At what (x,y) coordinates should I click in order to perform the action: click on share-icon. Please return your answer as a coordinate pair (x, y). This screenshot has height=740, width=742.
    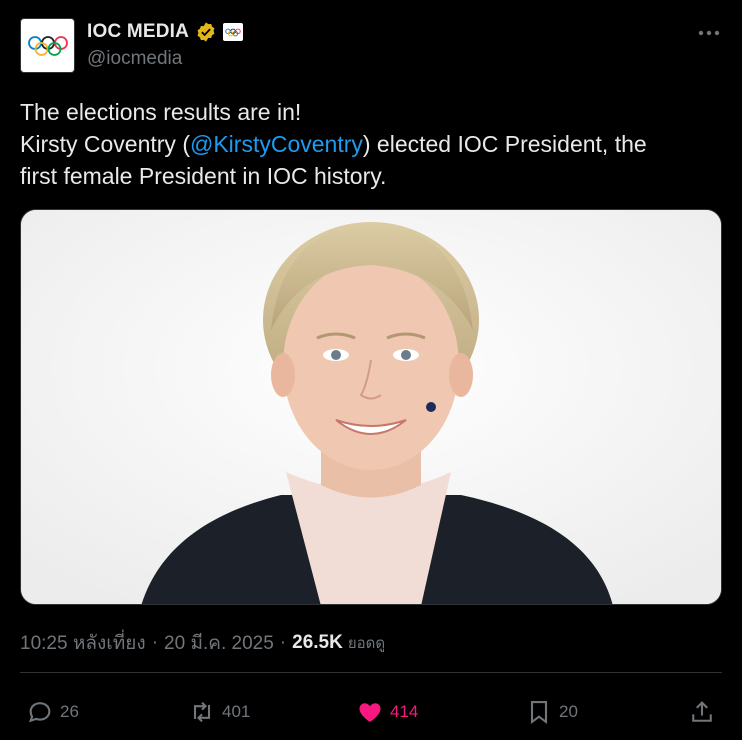
    Looking at the image, I should click on (702, 711).